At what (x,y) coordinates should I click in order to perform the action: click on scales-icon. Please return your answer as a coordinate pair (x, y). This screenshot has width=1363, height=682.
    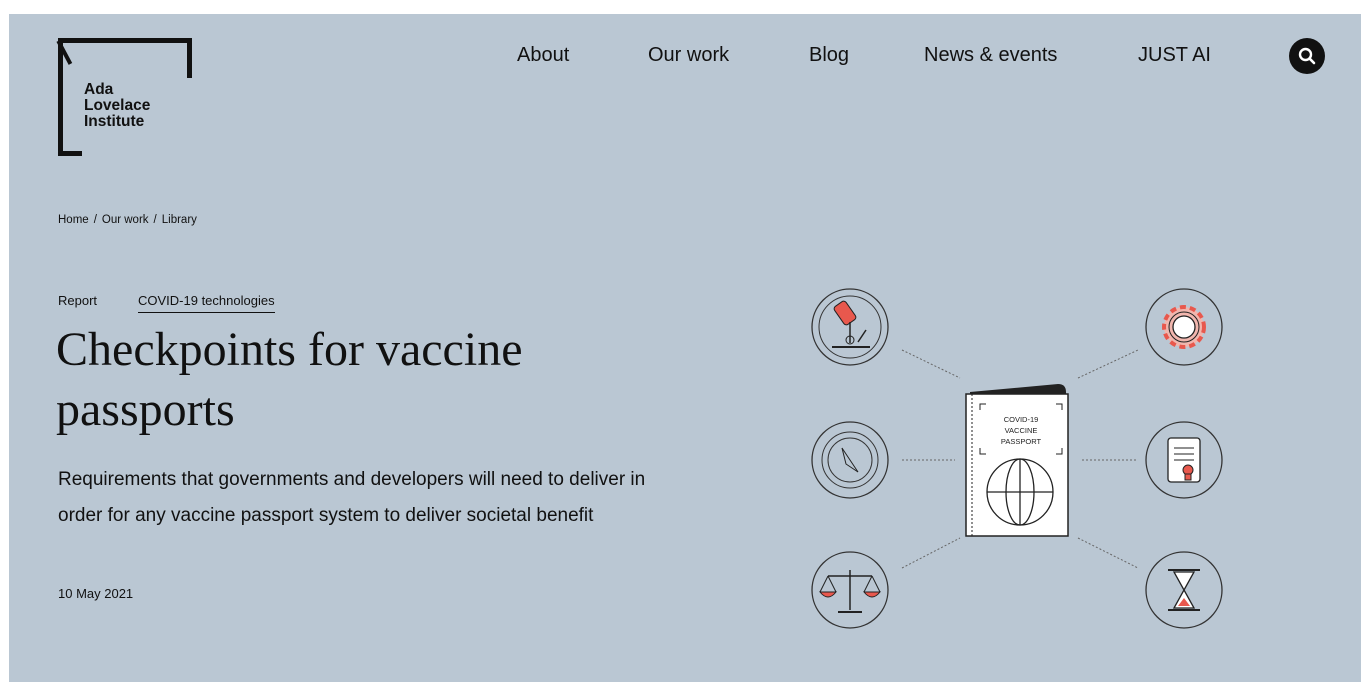
    Looking at the image, I should click on (850, 590).